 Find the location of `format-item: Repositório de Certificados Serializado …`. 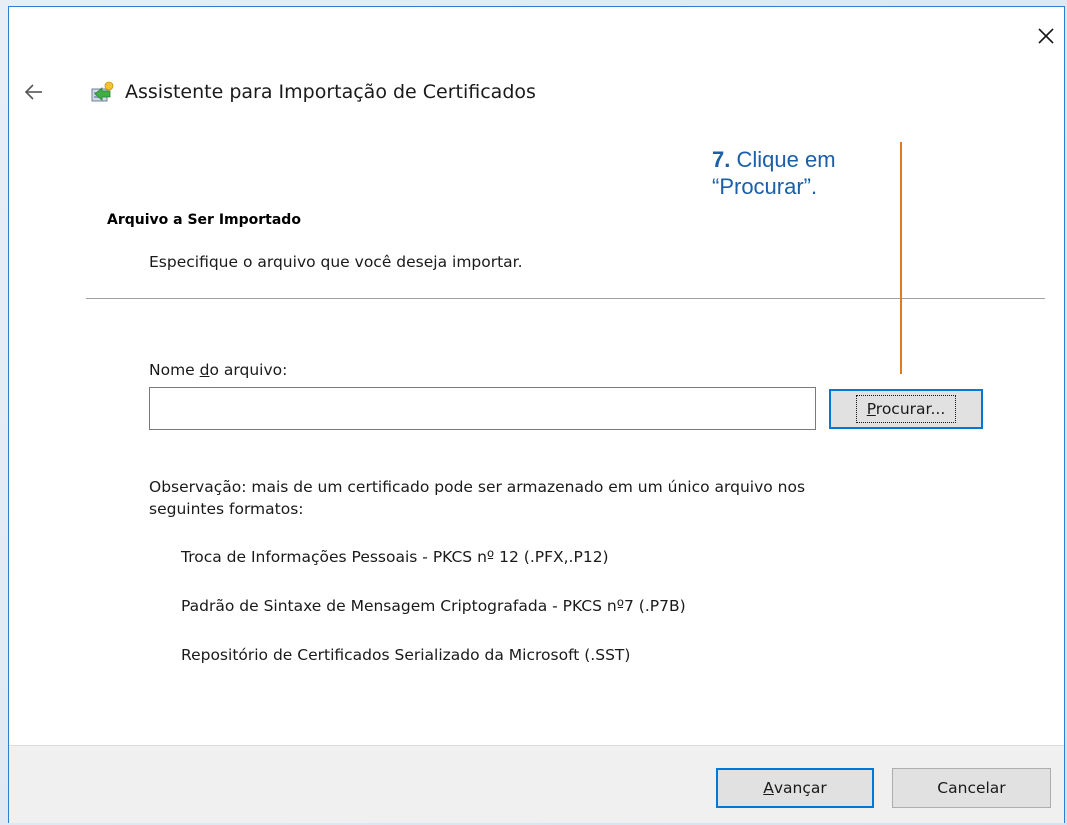

format-item: Repositório de Certificados Serializado … is located at coordinates (406, 655).